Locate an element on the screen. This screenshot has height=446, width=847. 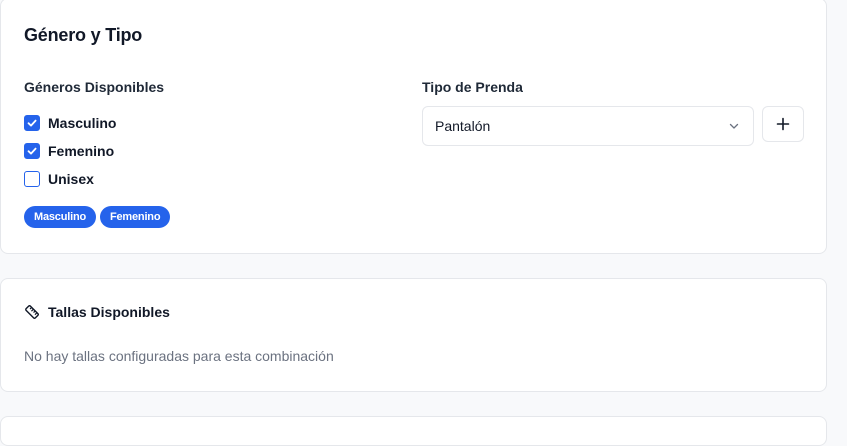
gender-option-unisex: Unisex is located at coordinates (70, 179).